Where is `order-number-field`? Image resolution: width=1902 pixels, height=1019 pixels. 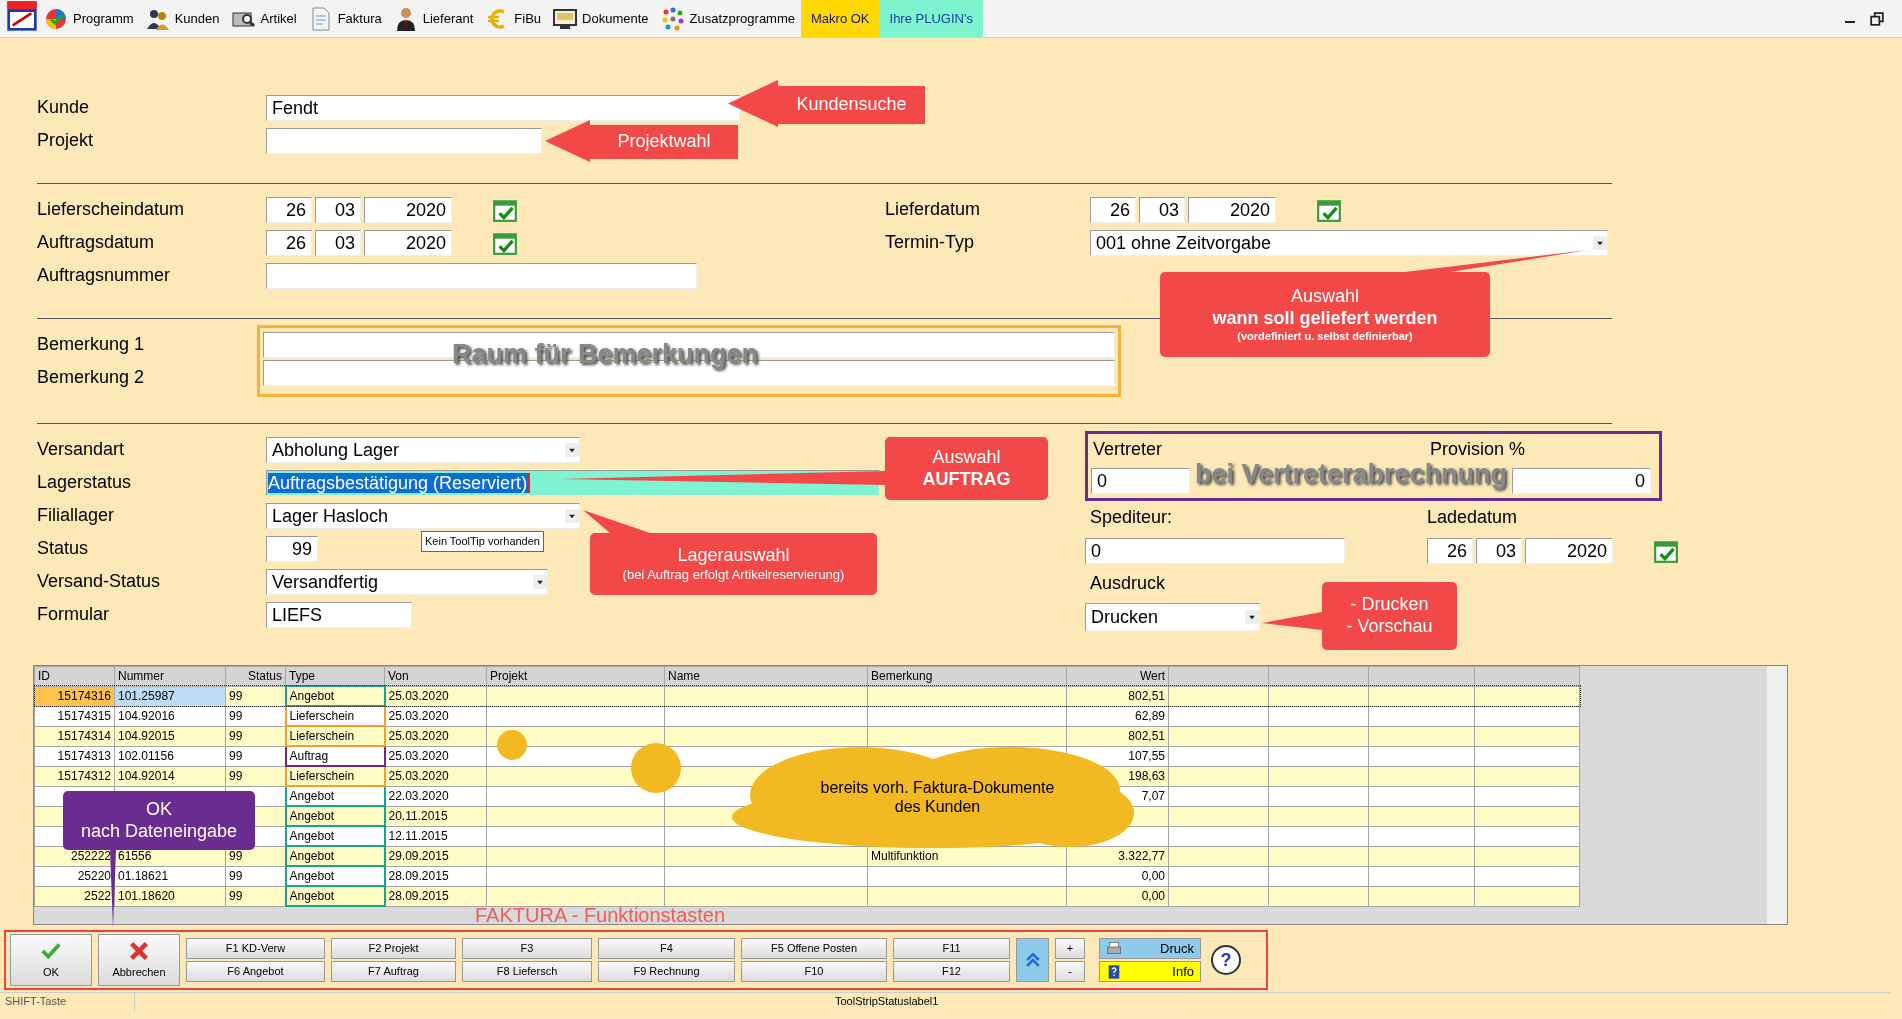
order-number-field is located at coordinates (481, 275).